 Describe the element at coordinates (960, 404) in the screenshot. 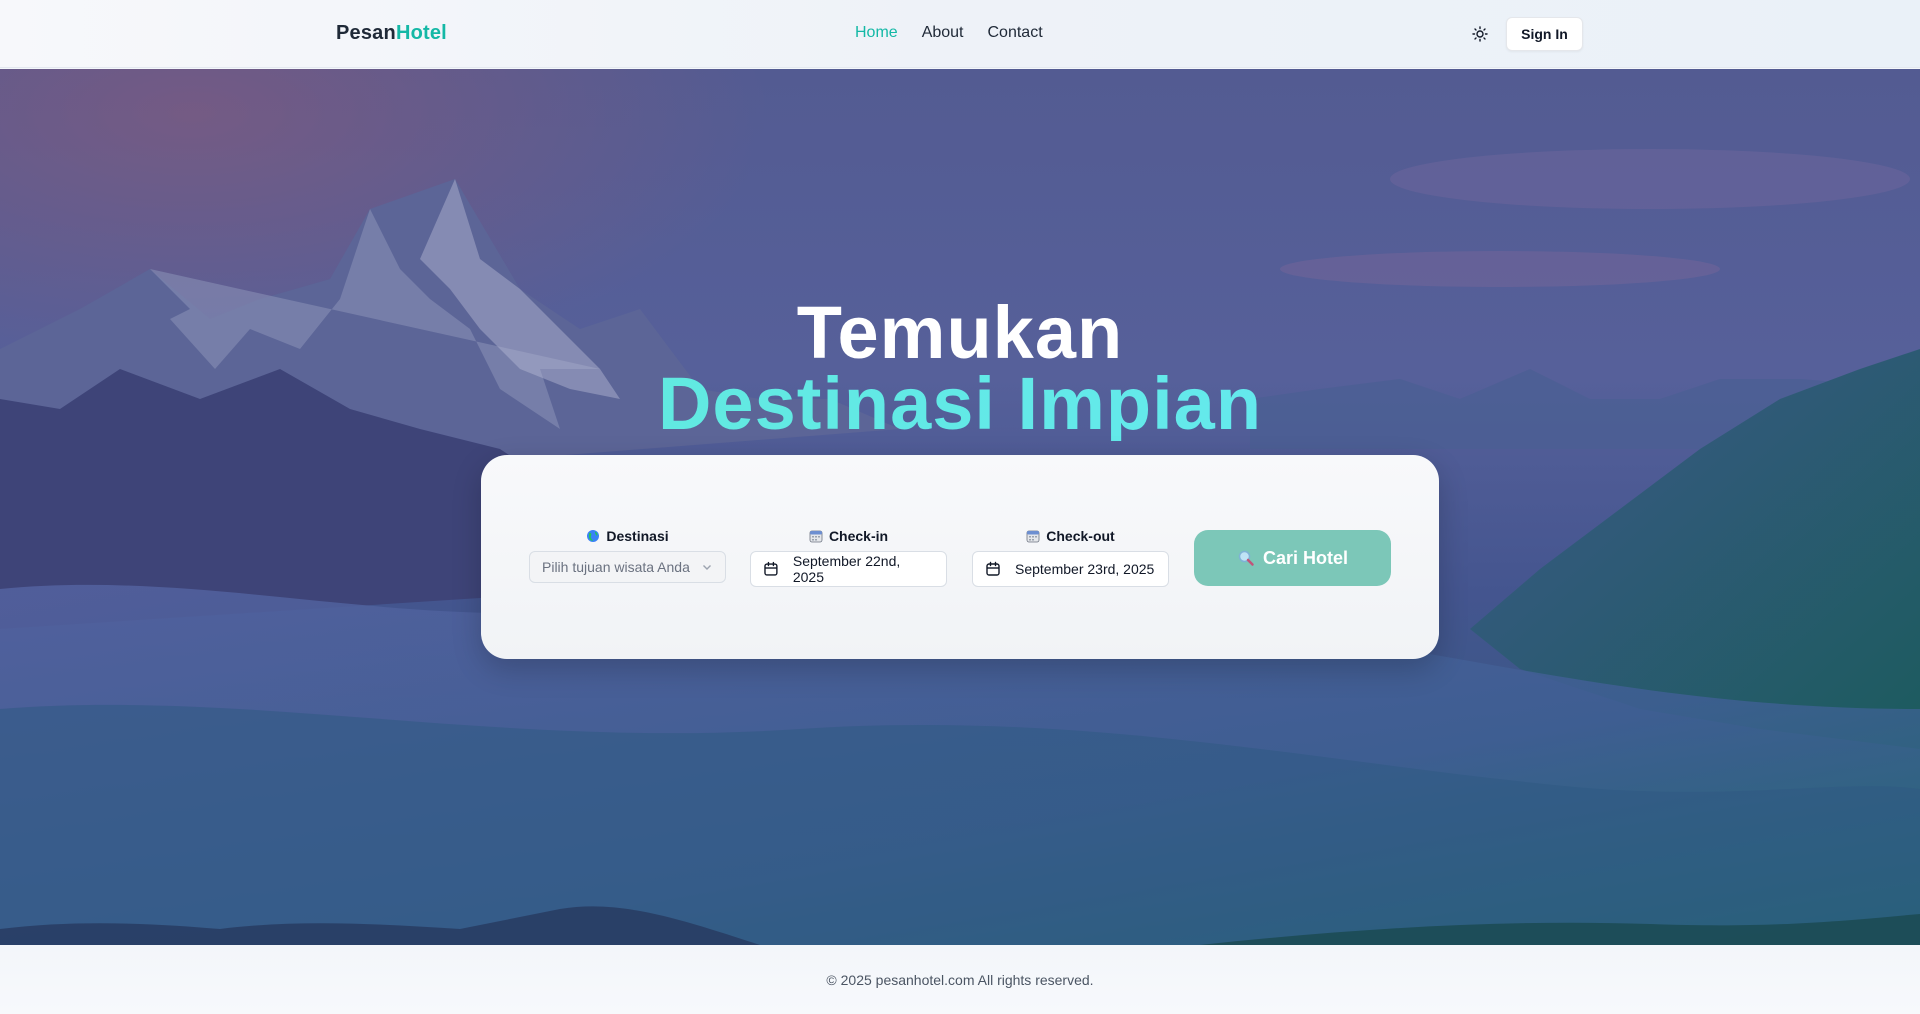

I see `hero-title-line2: Destinasi Impian` at that location.